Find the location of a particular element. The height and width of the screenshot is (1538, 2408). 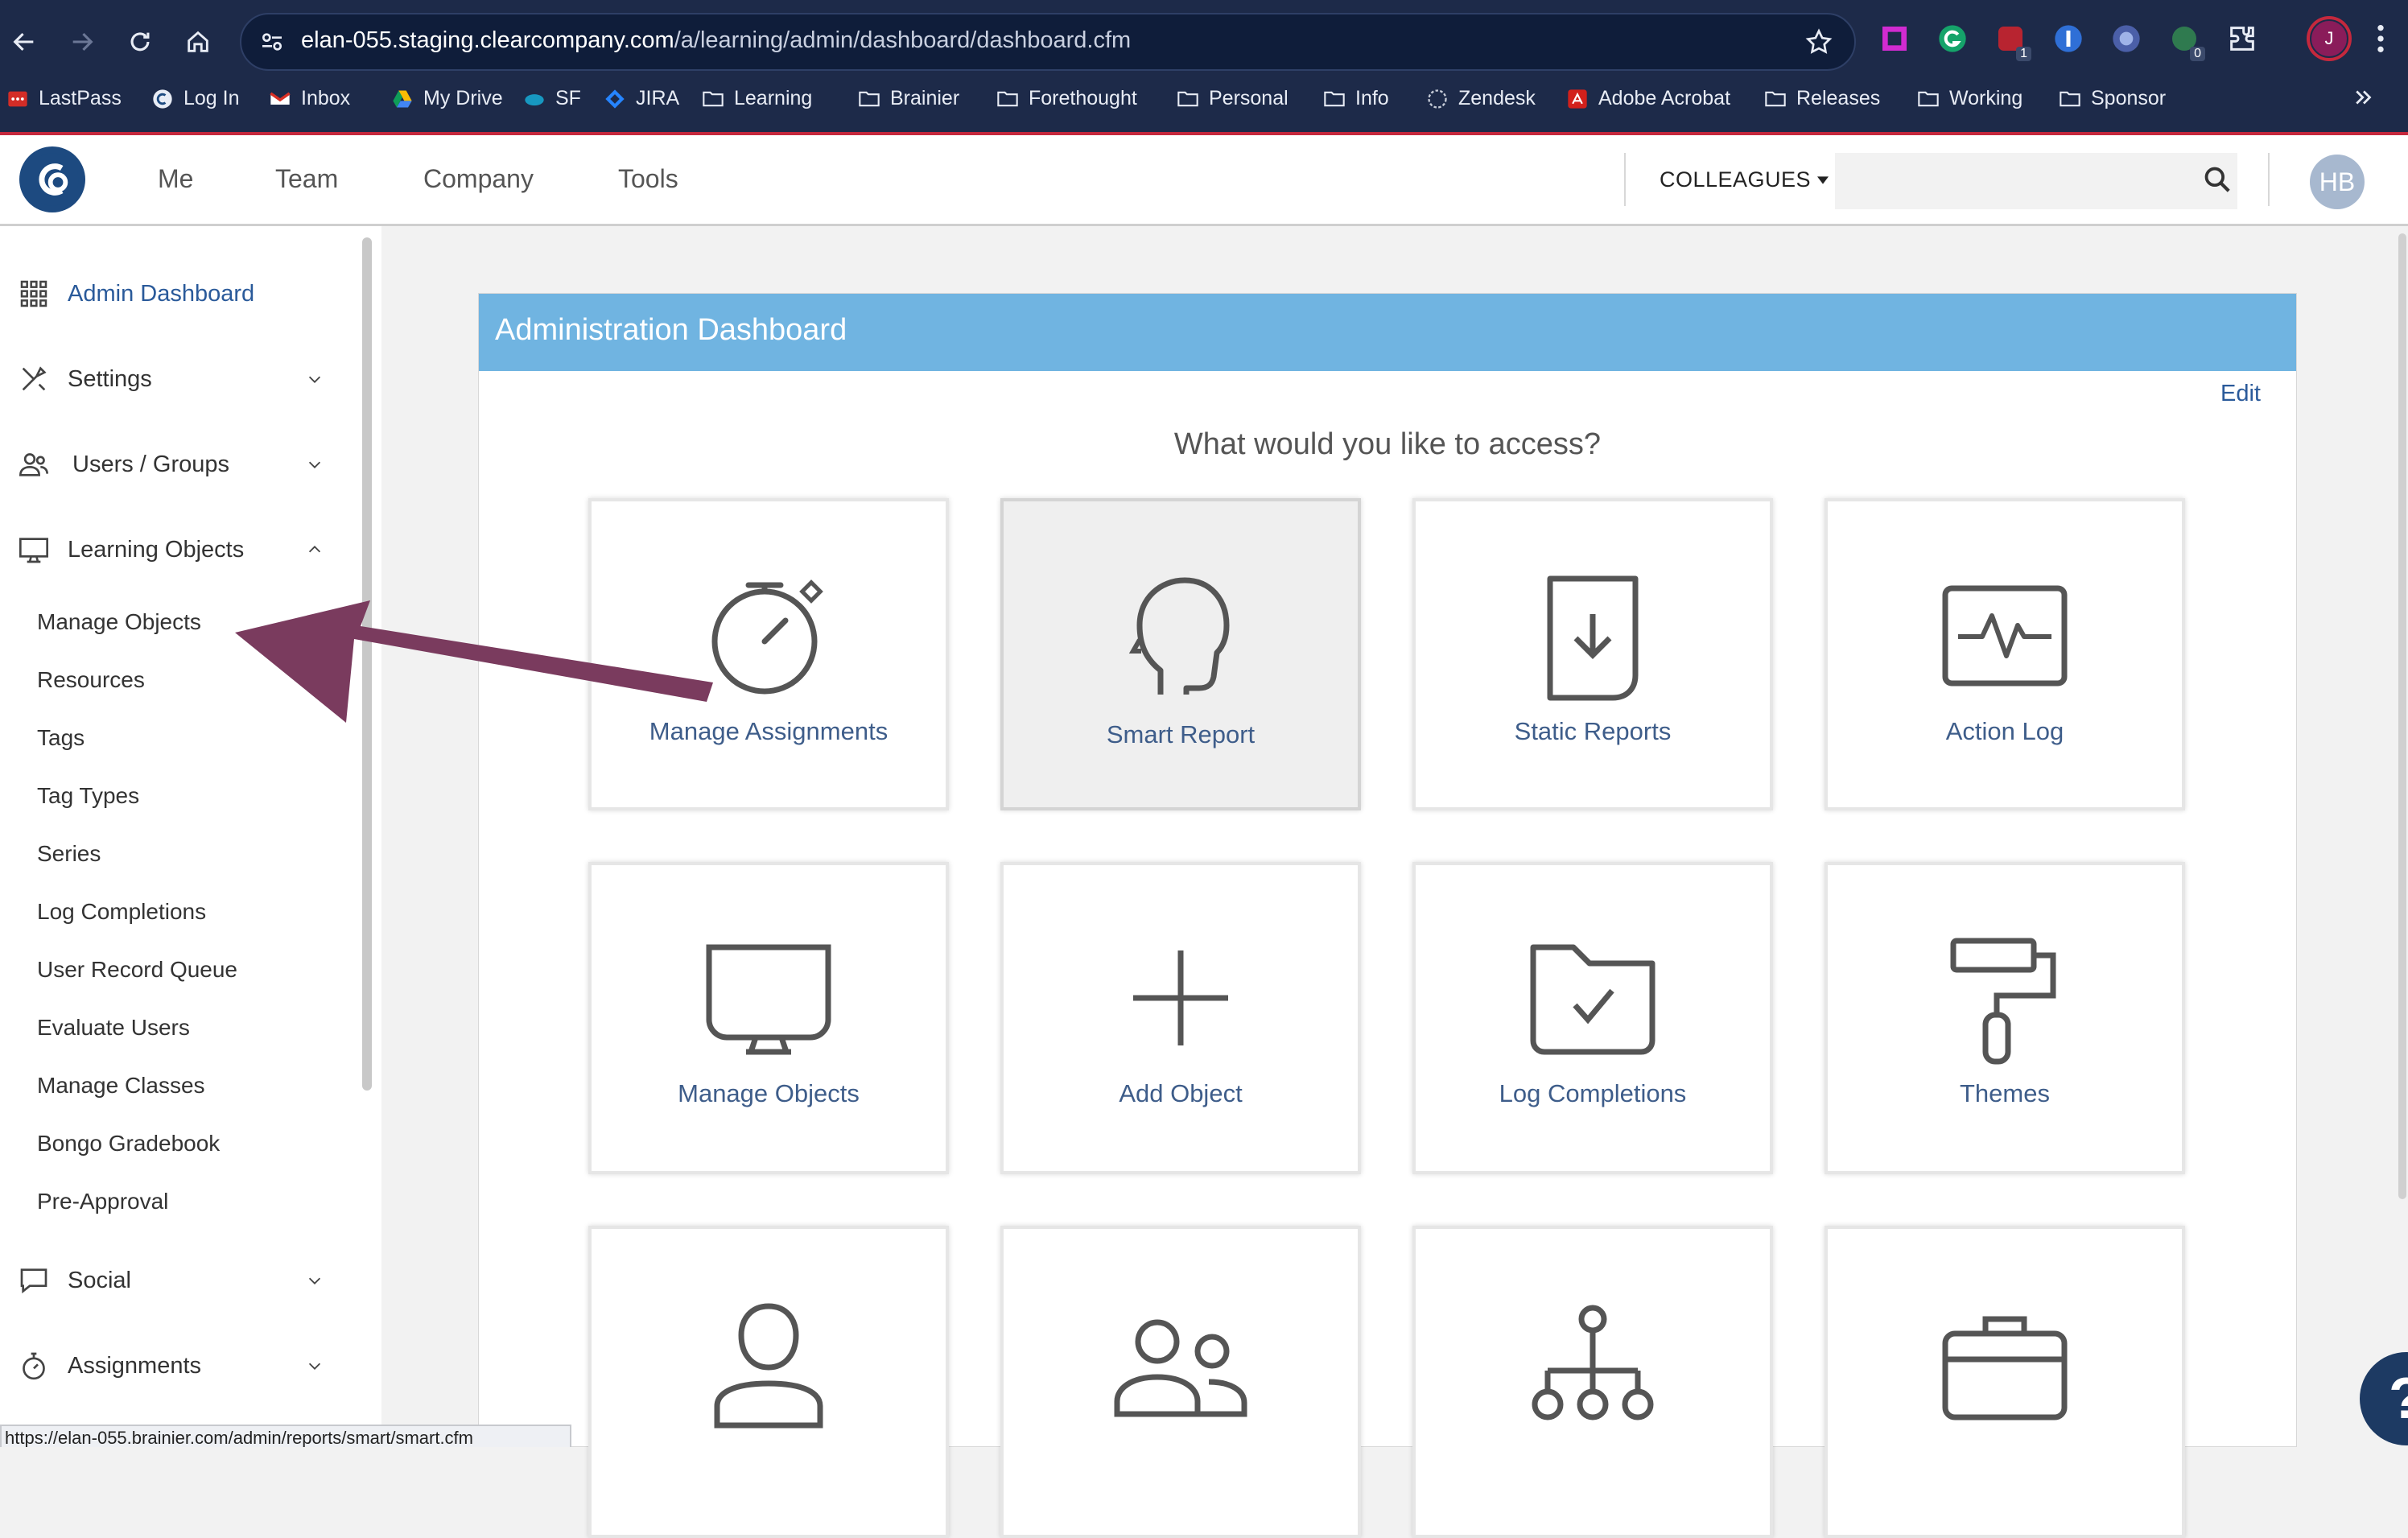

extension-circle-icon is located at coordinates (2126, 39).